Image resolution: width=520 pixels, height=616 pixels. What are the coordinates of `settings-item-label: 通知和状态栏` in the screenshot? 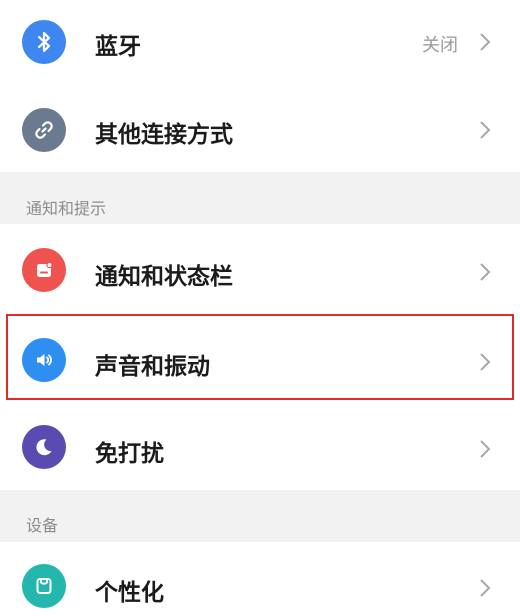 It's located at (164, 277).